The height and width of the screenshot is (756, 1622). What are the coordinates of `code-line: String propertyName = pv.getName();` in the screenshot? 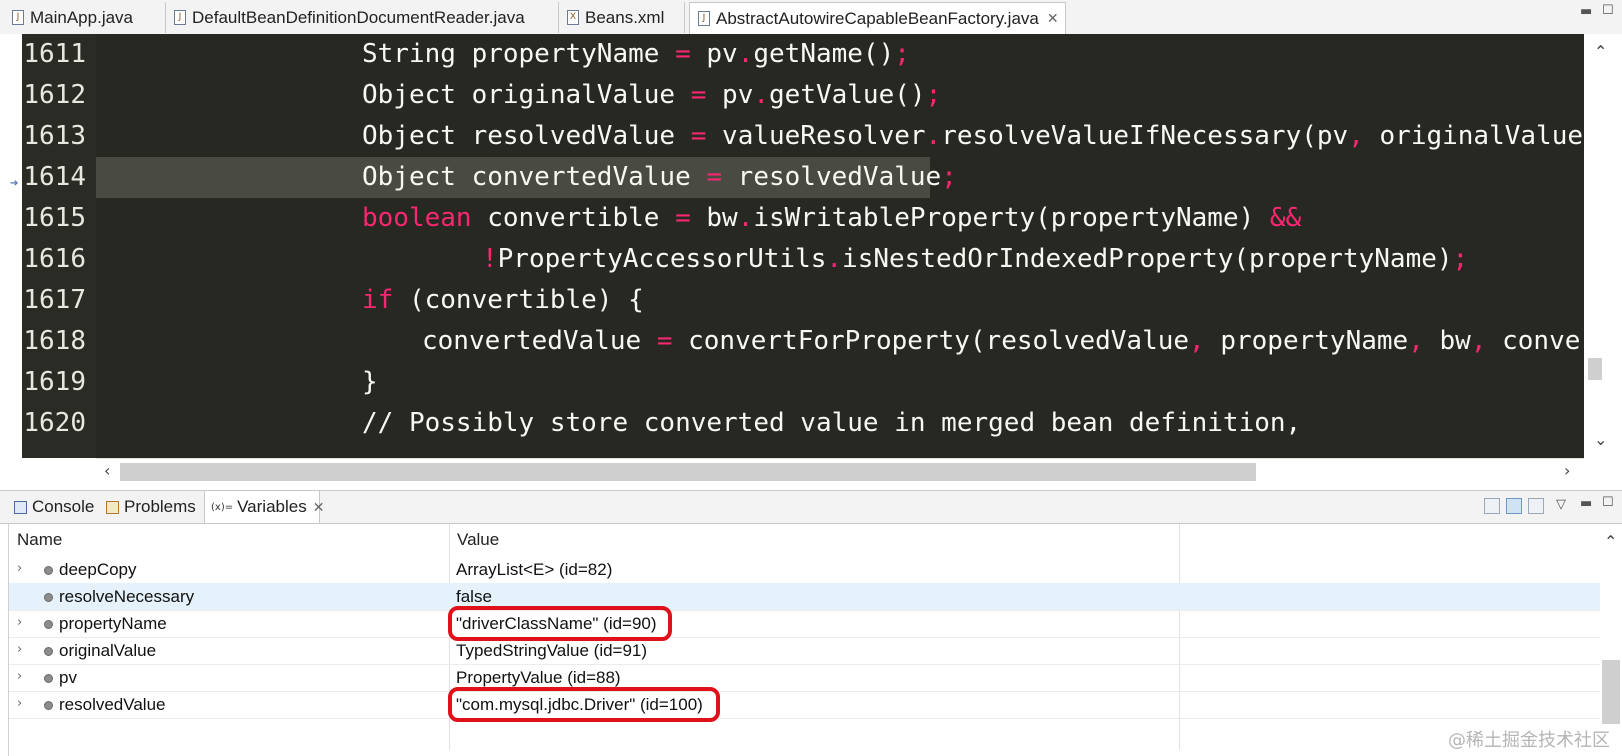 It's located at (840, 54).